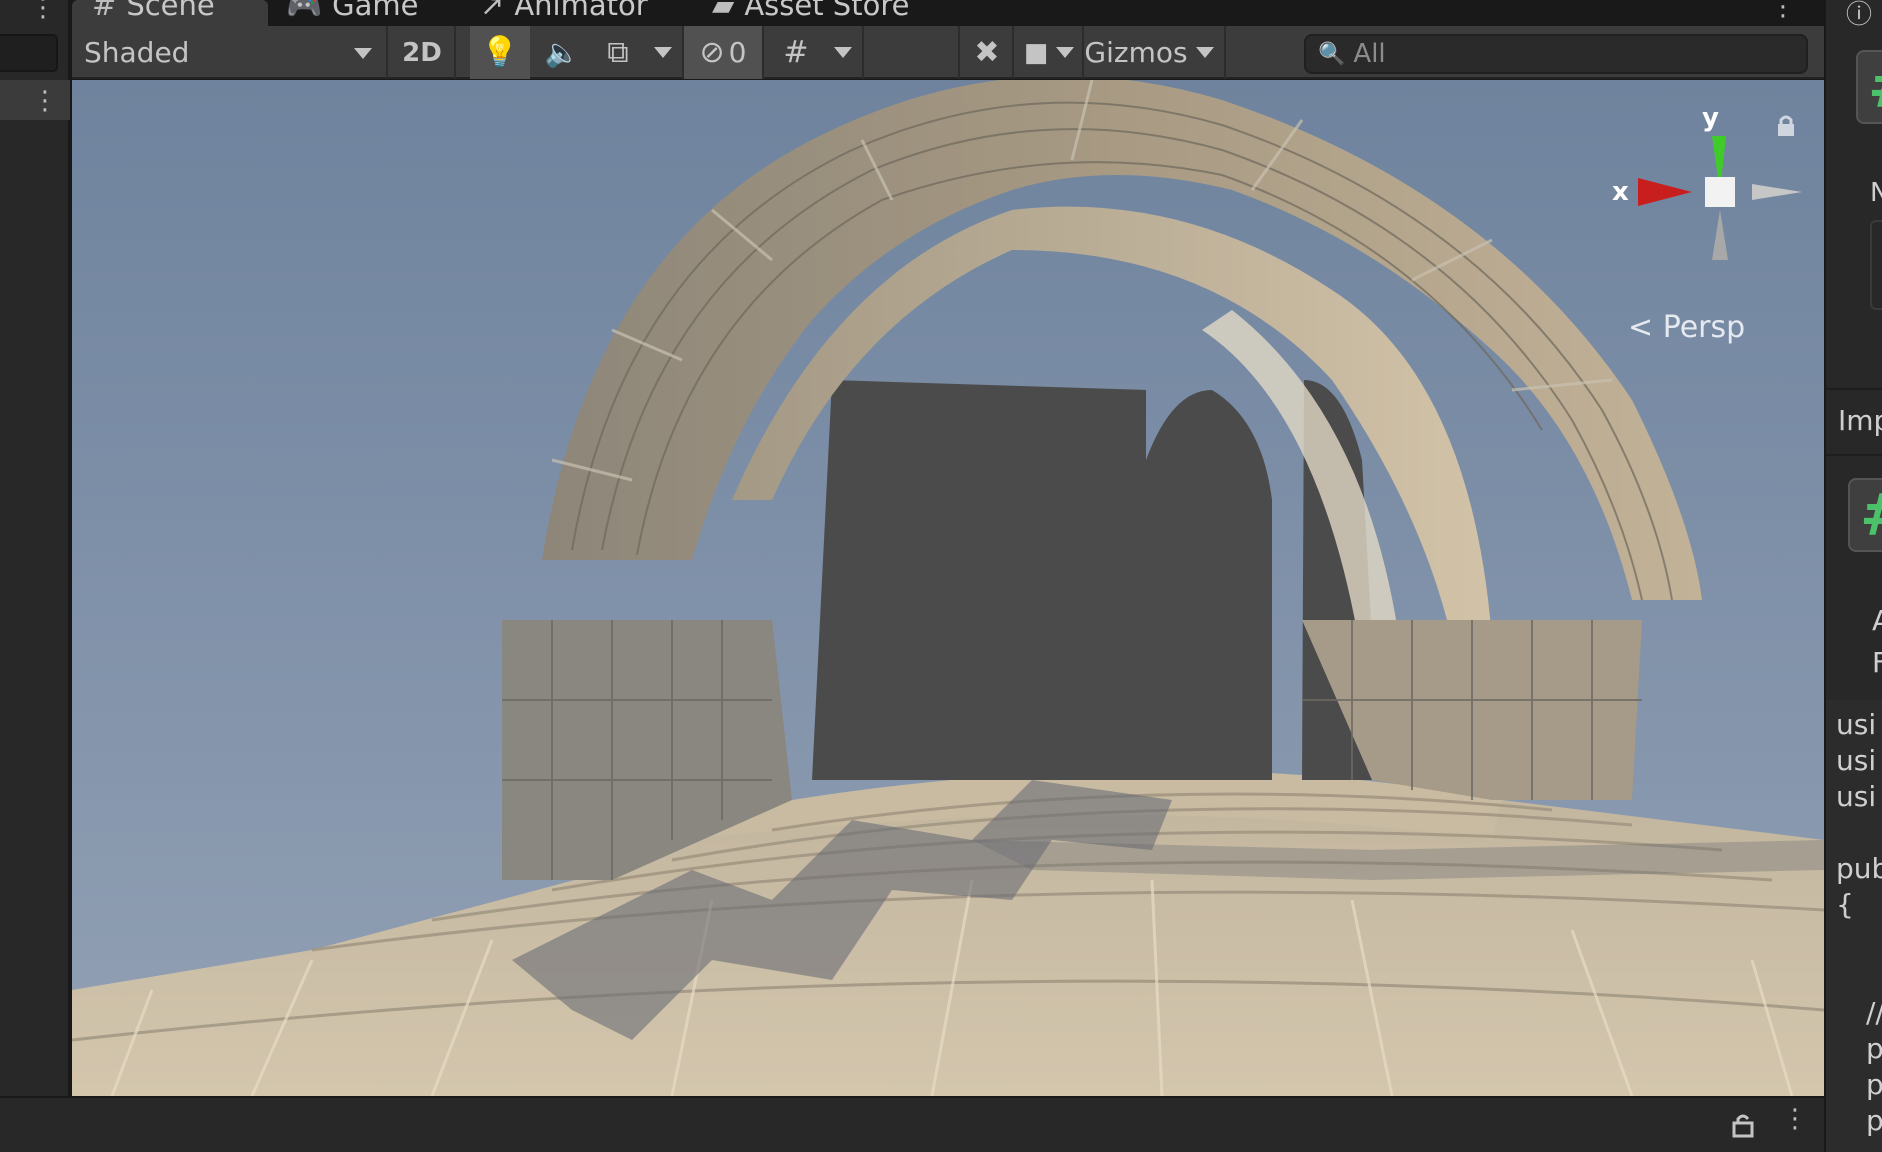 The height and width of the screenshot is (1152, 1882). I want to click on code-line: {, so click(1845, 904).